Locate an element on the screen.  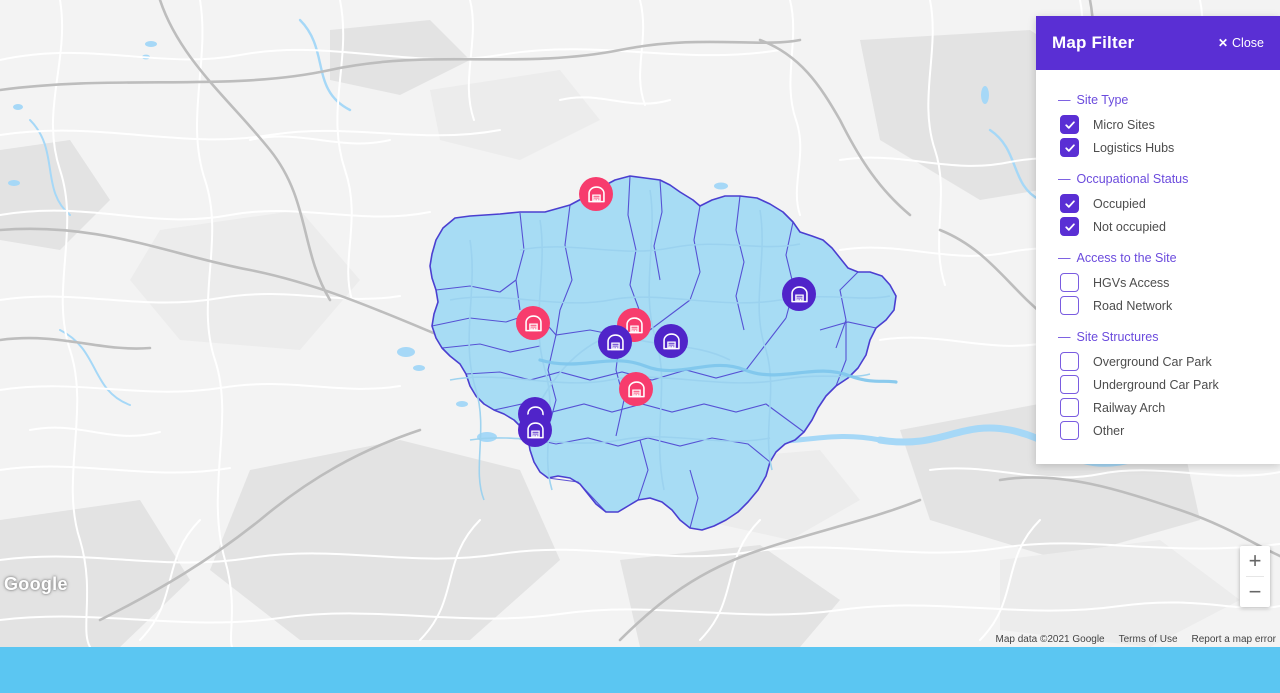
filter-option-label: Road Network is located at coordinates (1133, 305).